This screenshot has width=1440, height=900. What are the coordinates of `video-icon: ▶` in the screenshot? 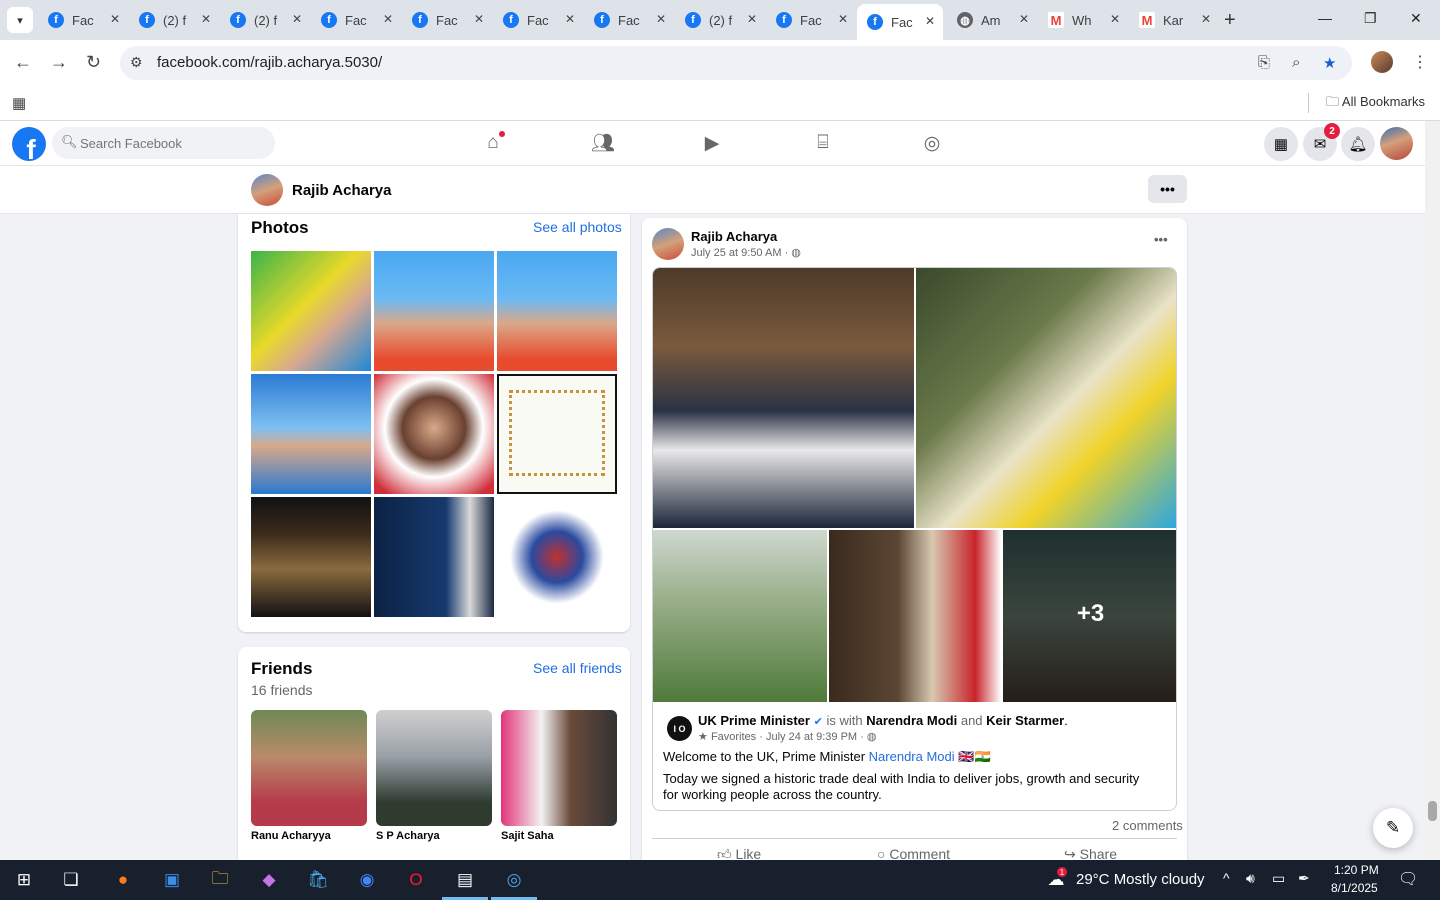 It's located at (712, 143).